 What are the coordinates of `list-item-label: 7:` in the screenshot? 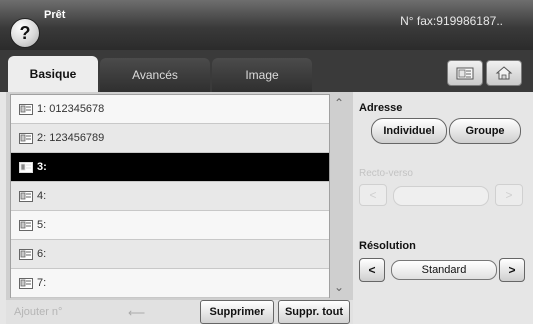 It's located at (42, 283).